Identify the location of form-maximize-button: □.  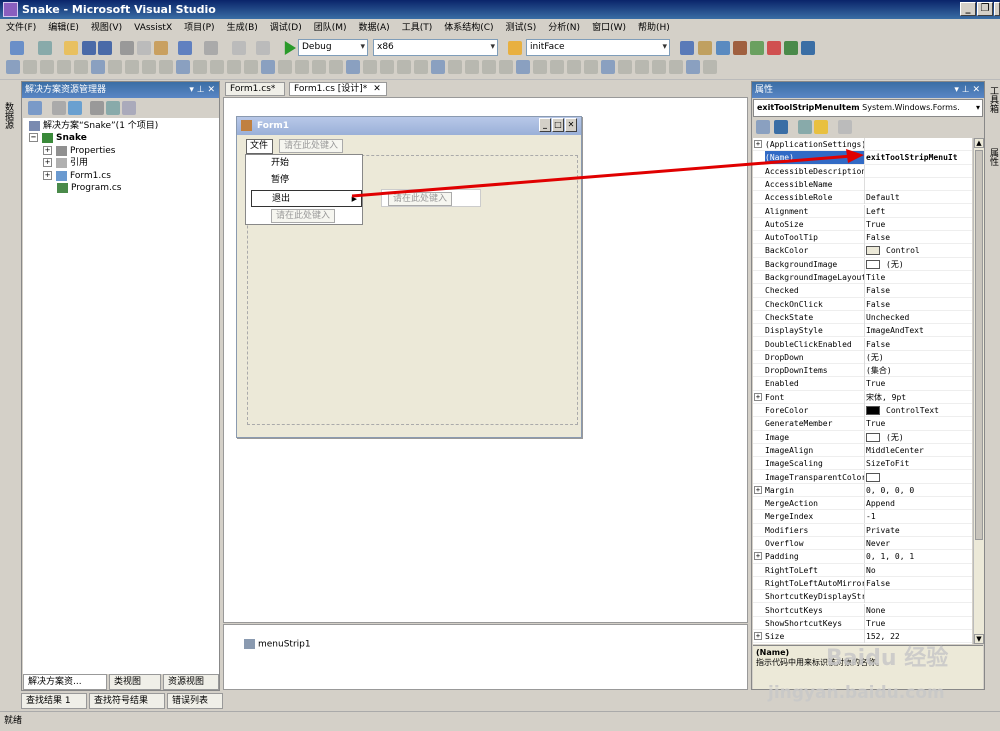
(558, 125).